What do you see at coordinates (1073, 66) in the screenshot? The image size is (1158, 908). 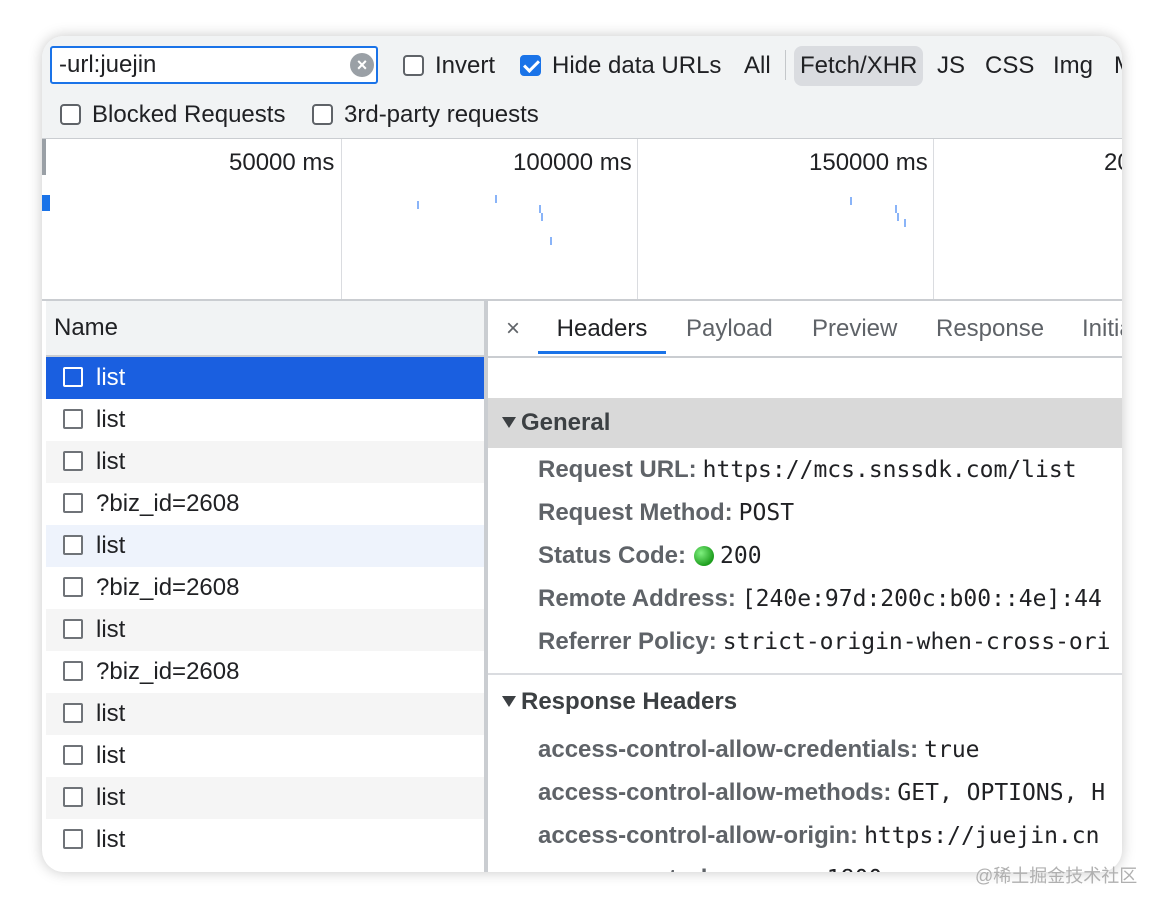 I see `type-filter-img: Img` at bounding box center [1073, 66].